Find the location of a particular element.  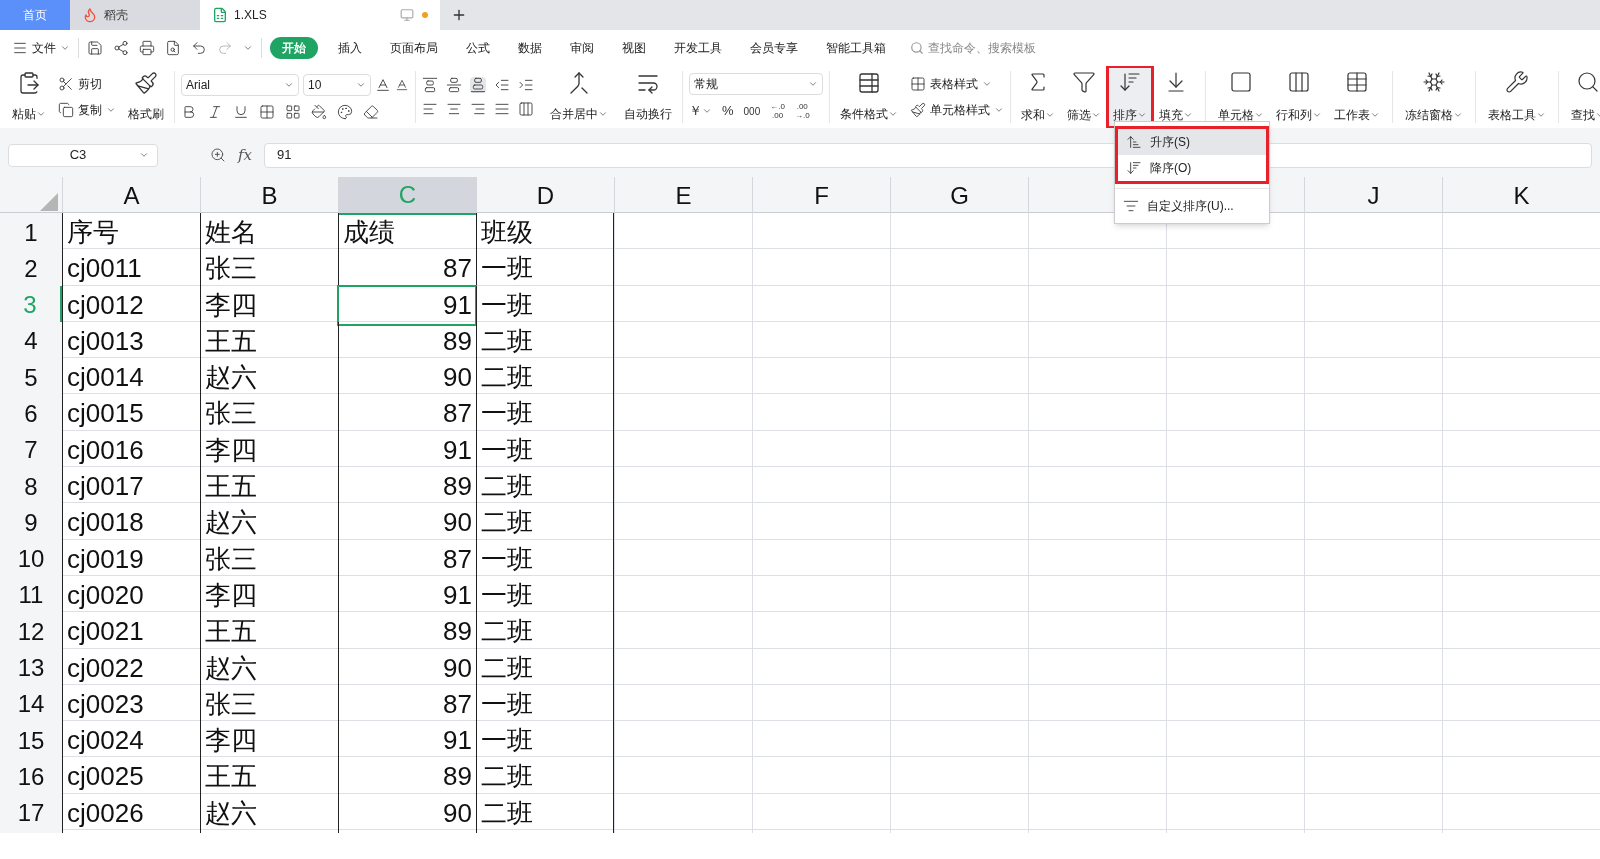

row-header: 9 is located at coordinates (31, 523).